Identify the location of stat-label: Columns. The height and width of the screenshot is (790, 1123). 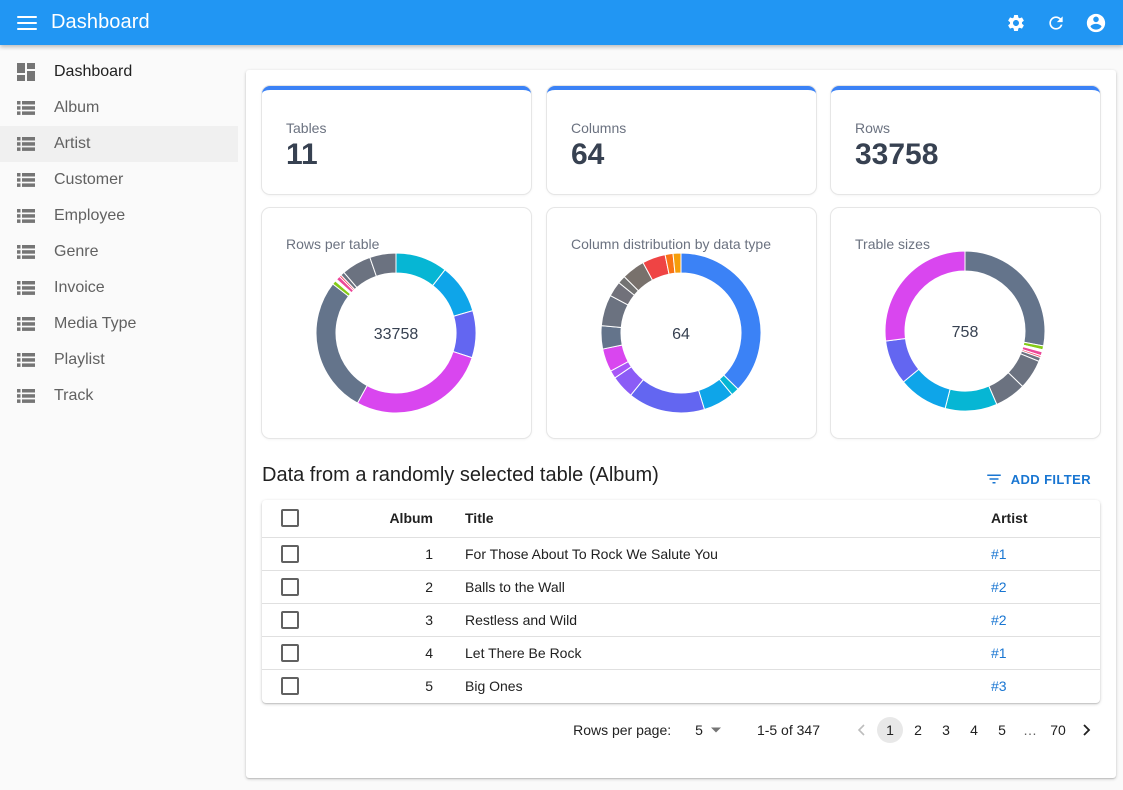
(599, 128).